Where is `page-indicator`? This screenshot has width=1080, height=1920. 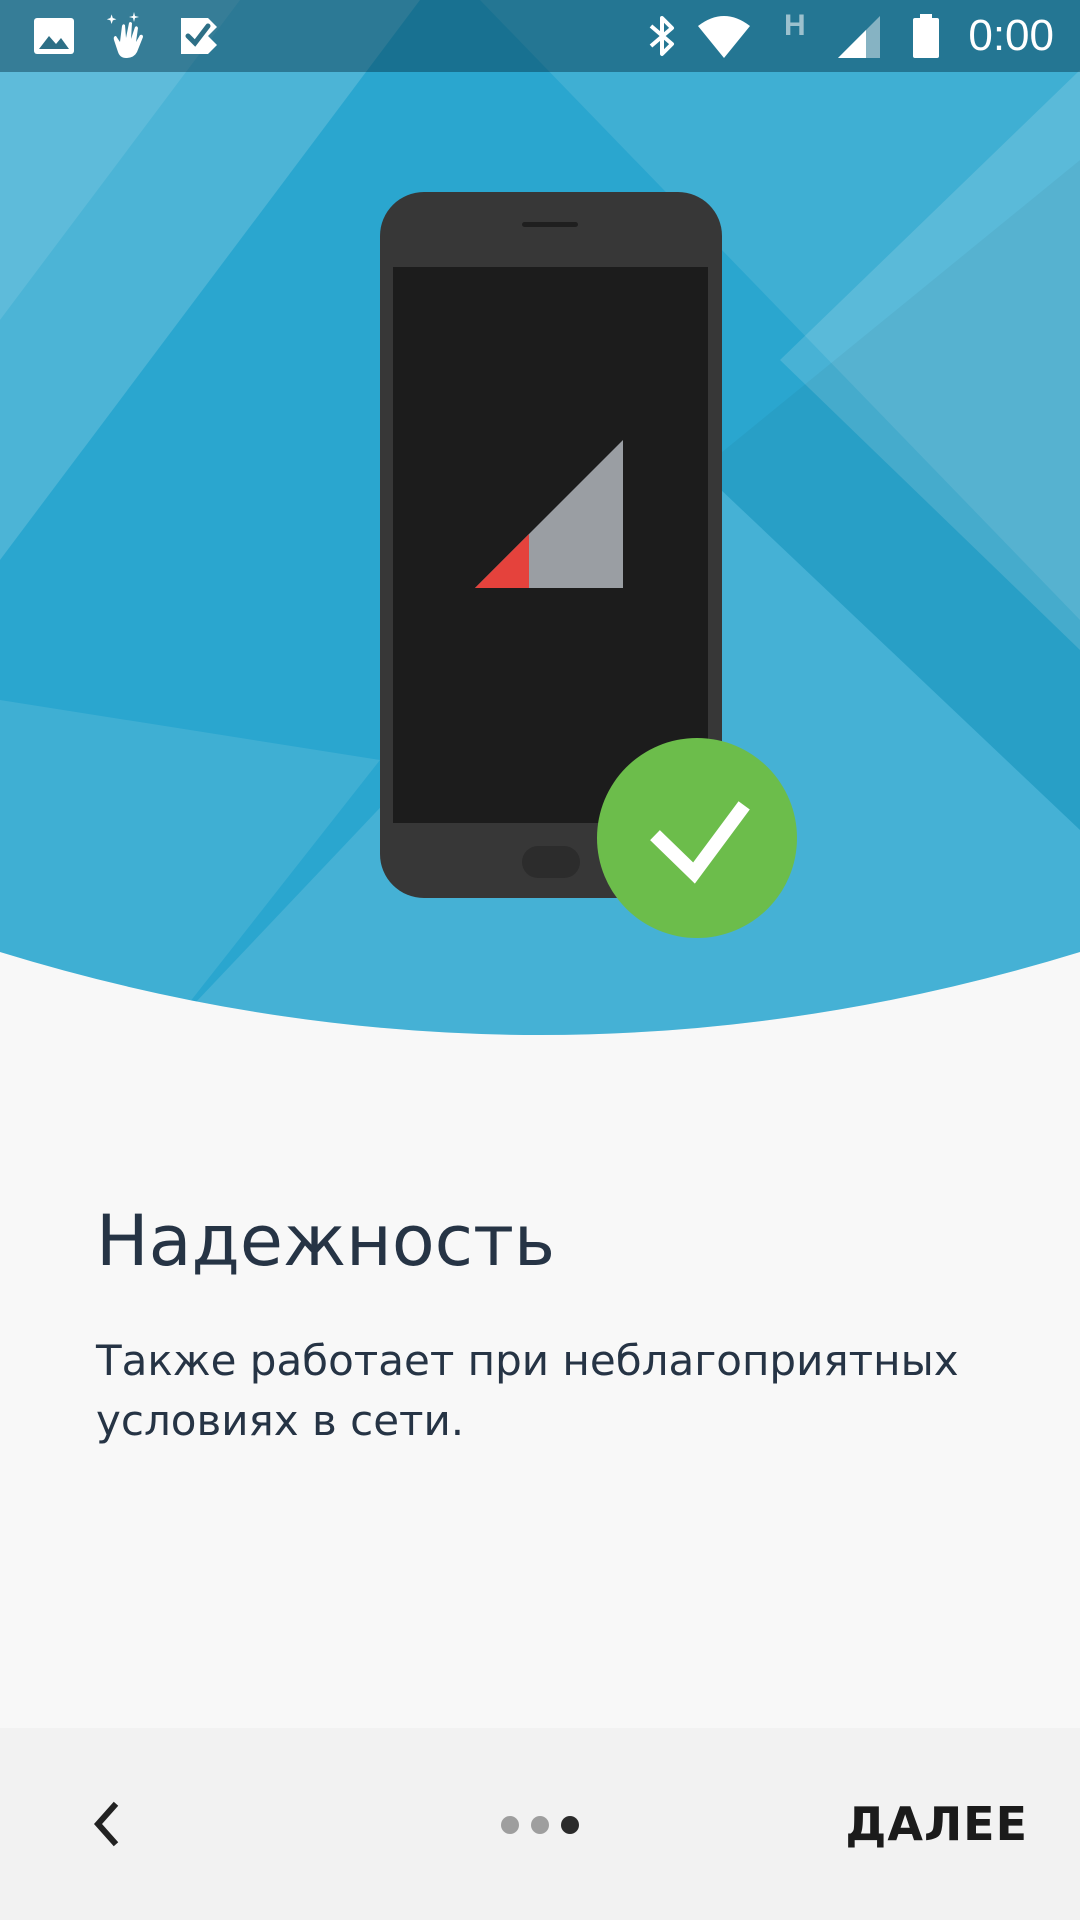
page-indicator is located at coordinates (540, 1825).